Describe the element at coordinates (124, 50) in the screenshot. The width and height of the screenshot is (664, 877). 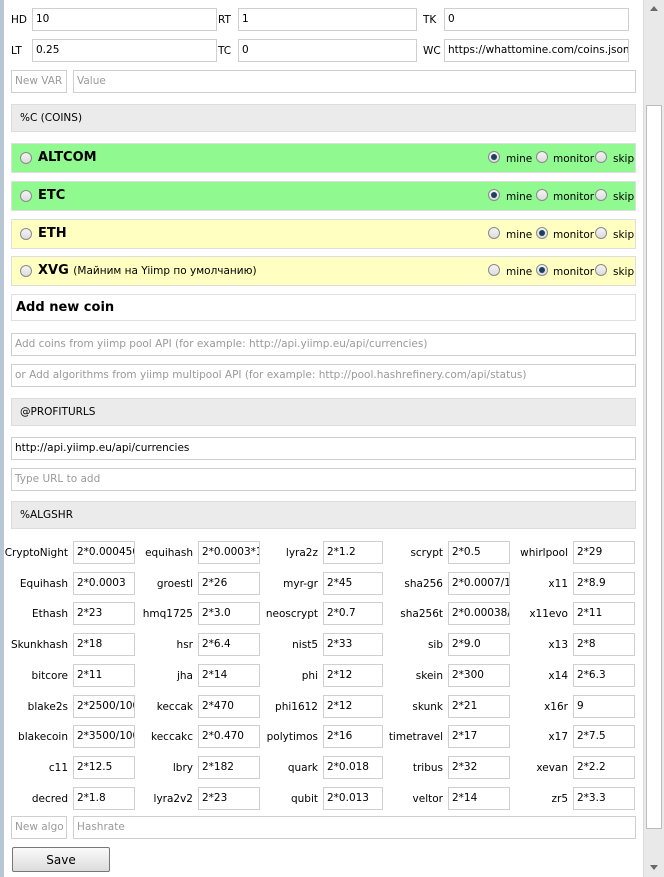
I see `var-input-lt: 0.25` at that location.